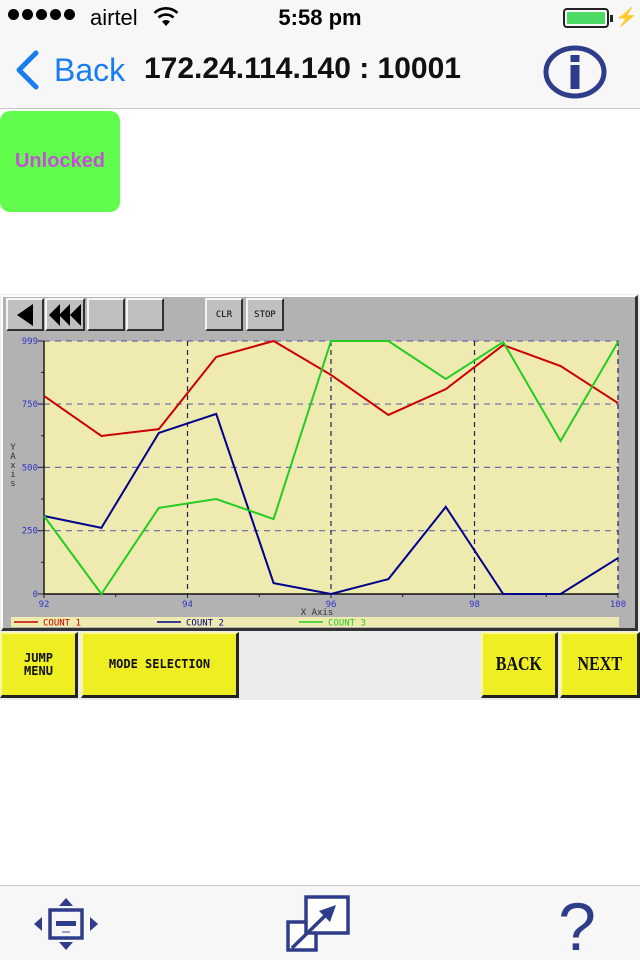 The width and height of the screenshot is (640, 960). Describe the element at coordinates (90, 69) in the screenshot. I see `back-label: Back` at that location.